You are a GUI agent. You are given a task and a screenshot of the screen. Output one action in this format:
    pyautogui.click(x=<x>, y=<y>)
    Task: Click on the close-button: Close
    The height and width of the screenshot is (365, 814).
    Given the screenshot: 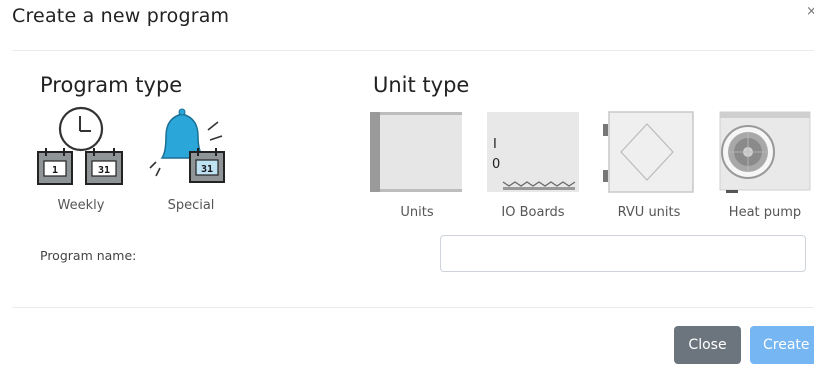 What is the action you would take?
    pyautogui.click(x=707, y=345)
    